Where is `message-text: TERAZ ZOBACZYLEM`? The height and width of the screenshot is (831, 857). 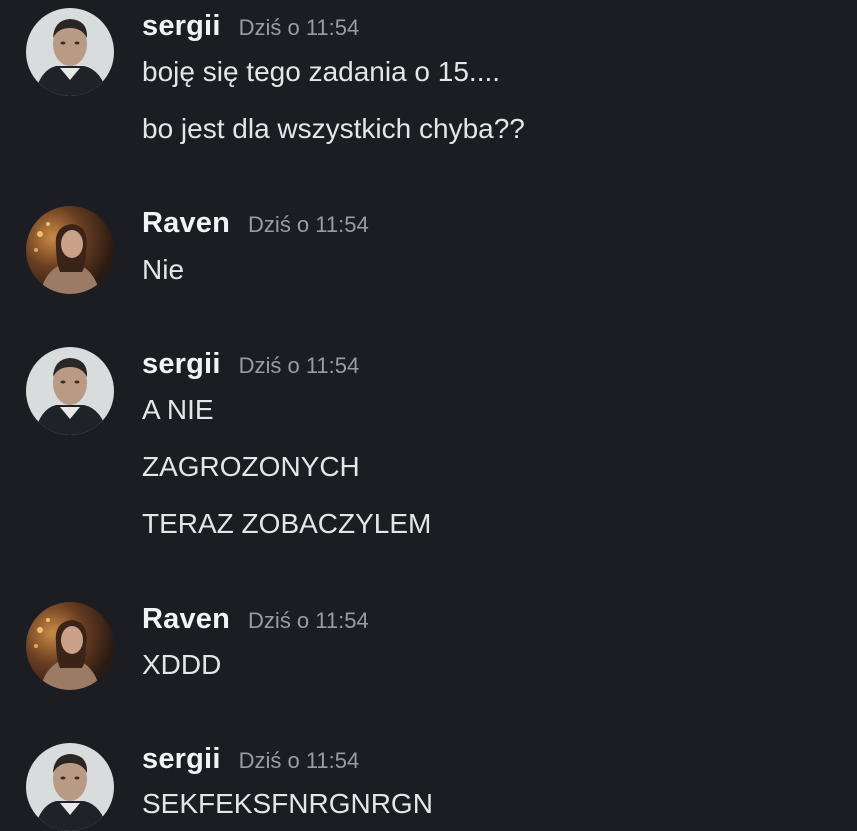 message-text: TERAZ ZOBACZYLEM is located at coordinates (287, 523).